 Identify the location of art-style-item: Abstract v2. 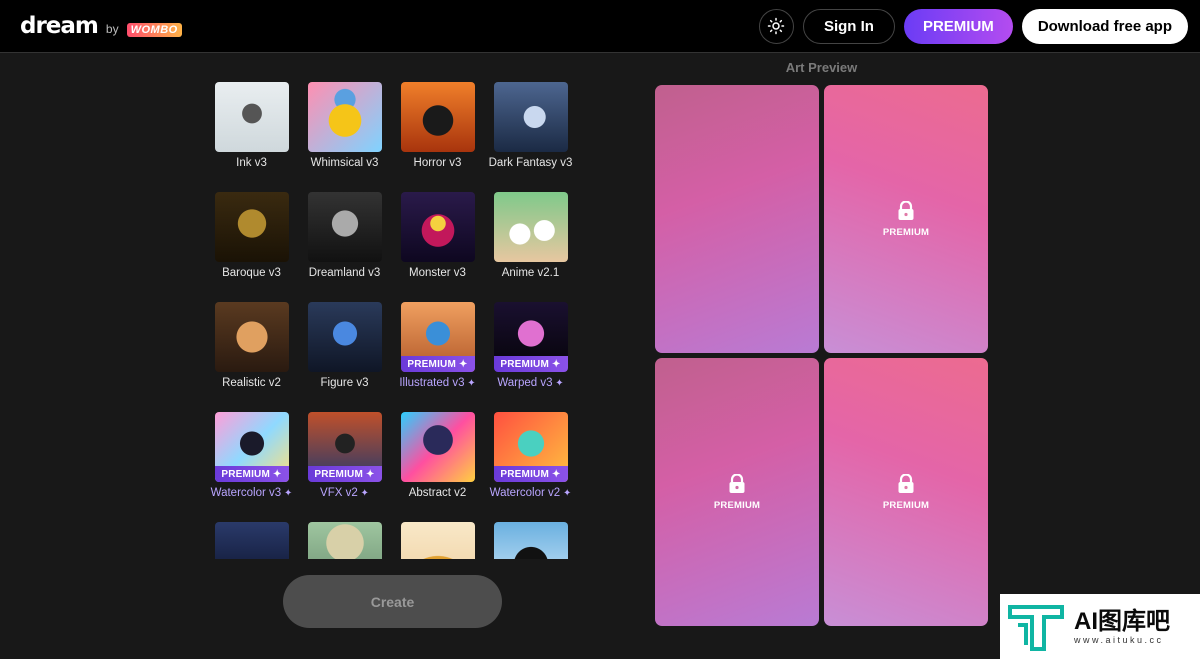
(437, 462).